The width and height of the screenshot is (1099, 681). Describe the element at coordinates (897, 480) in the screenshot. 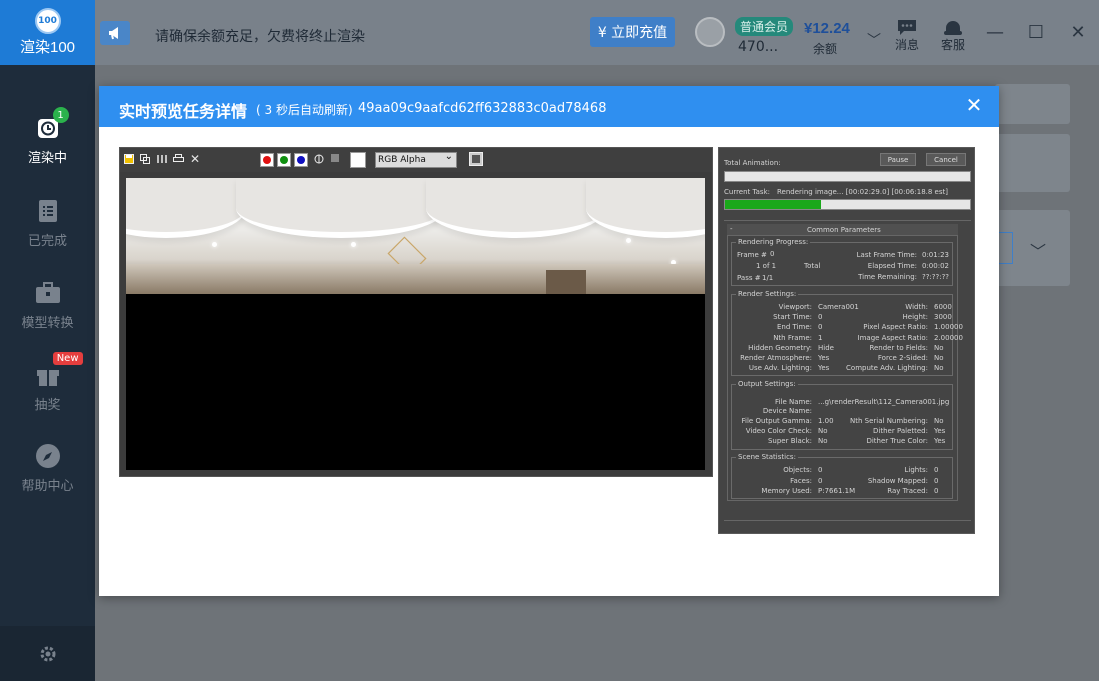

I see `param-label: Shadow Mapped:` at that location.